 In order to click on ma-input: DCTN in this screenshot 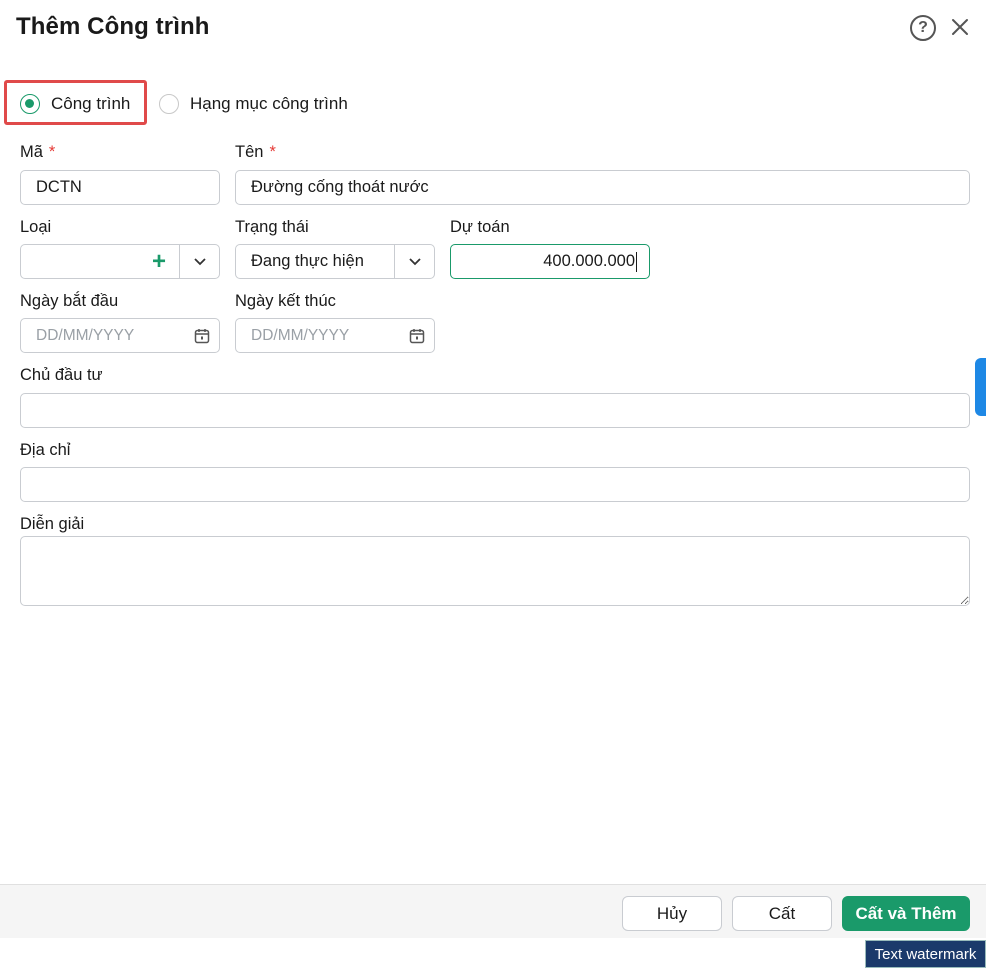, I will do `click(120, 187)`.